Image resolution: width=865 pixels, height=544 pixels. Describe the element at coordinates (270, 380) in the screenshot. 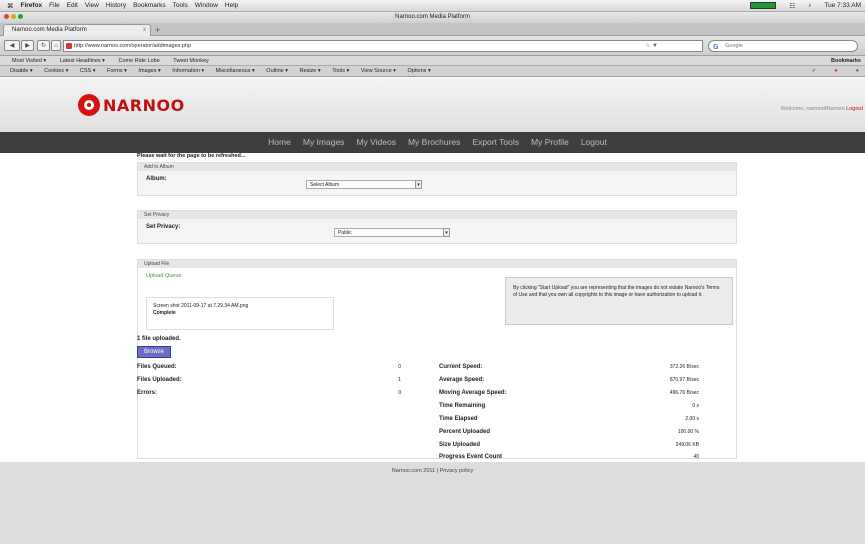

I see `stat-files-uploaded: Files Uploaded: 1` at that location.